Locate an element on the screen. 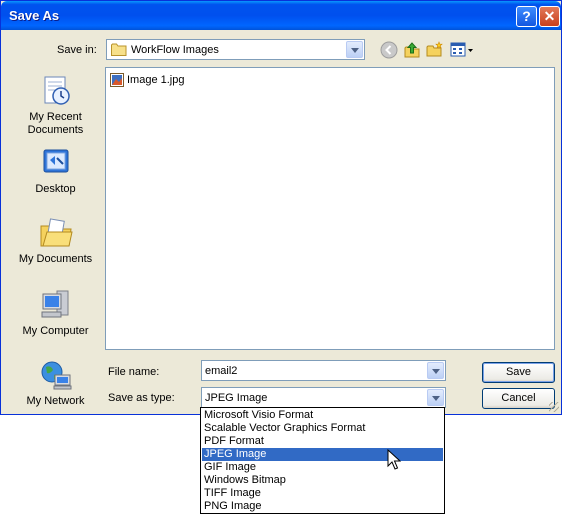  save-as-type-select: JPEG Image is located at coordinates (323, 397).